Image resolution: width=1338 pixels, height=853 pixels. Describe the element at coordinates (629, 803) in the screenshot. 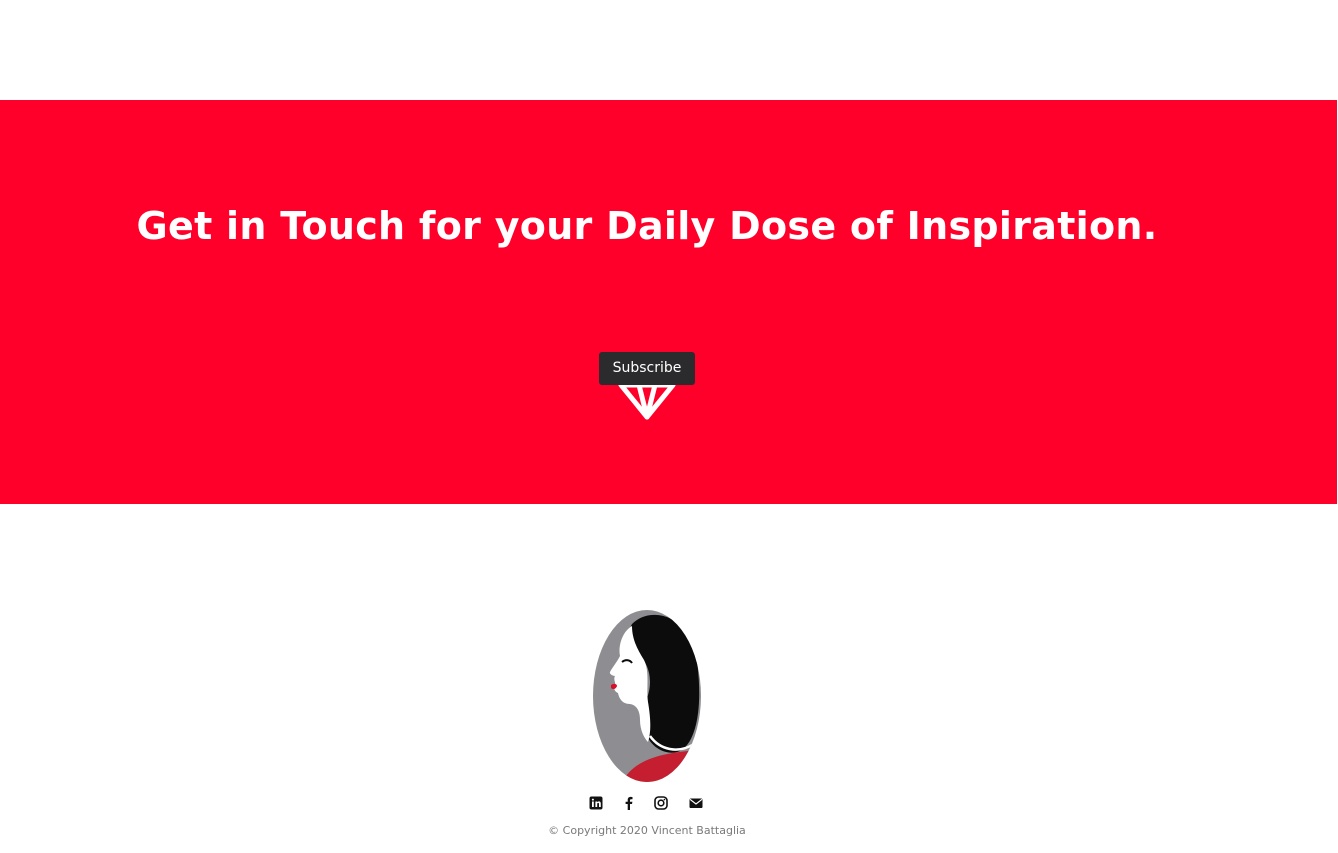

I see `facebook-icon` at that location.